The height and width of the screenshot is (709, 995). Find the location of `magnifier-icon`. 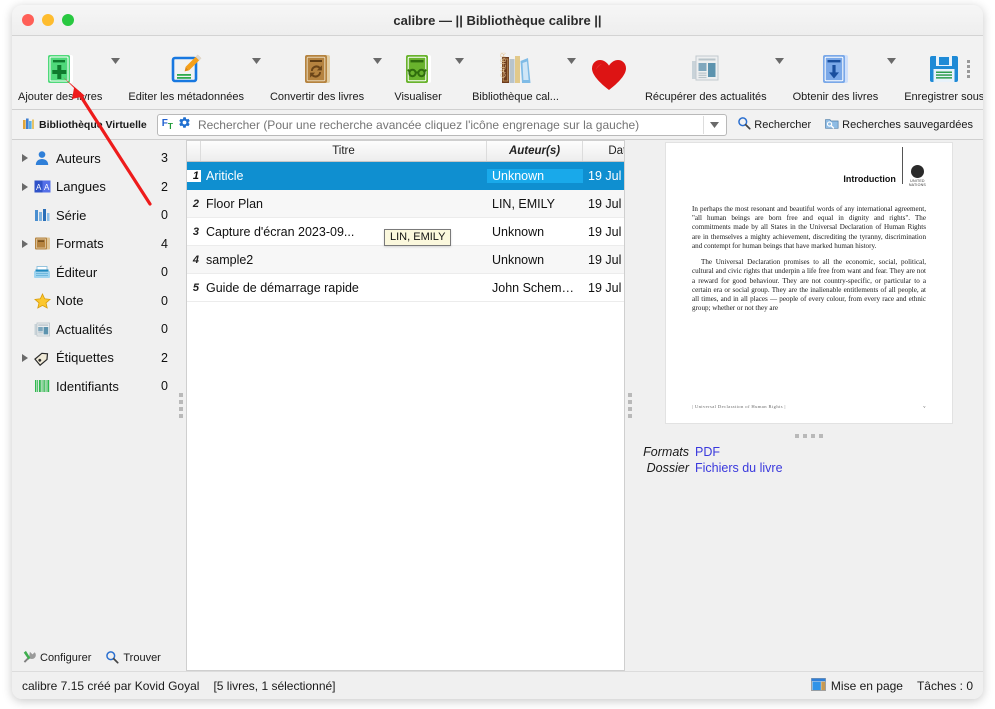

magnifier-icon is located at coordinates (744, 124).